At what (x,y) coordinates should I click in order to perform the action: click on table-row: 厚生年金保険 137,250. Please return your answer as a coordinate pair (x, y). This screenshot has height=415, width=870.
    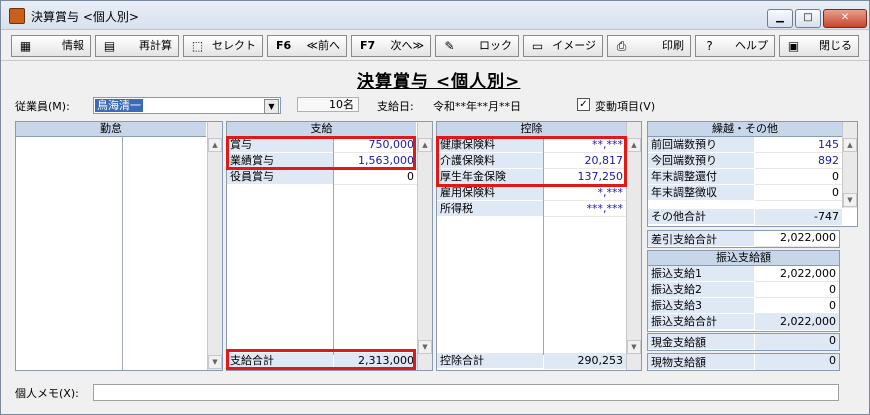
    Looking at the image, I should click on (531, 177).